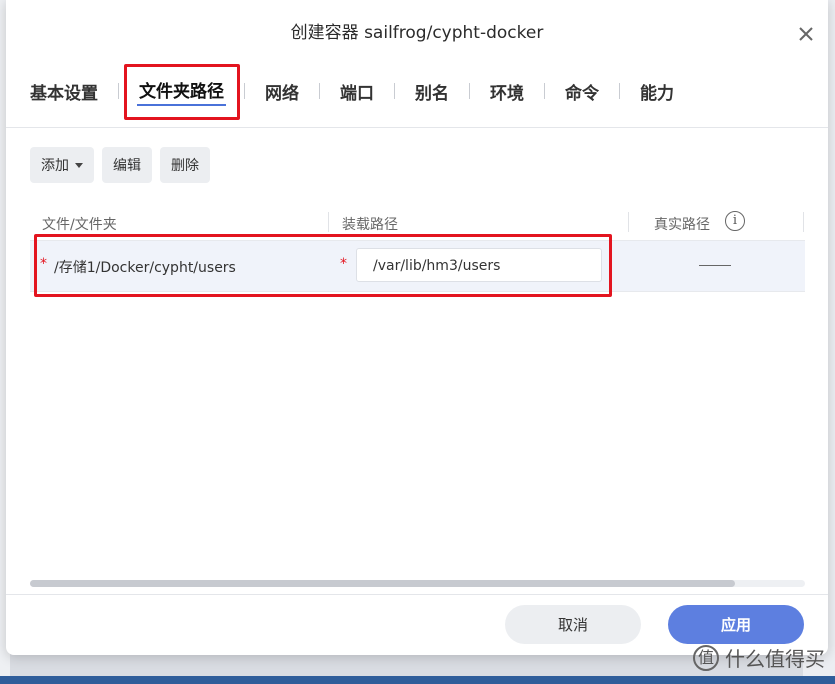 The width and height of the screenshot is (835, 684). What do you see at coordinates (775, 659) in the screenshot?
I see `watermark-text: 什么值得买` at bounding box center [775, 659].